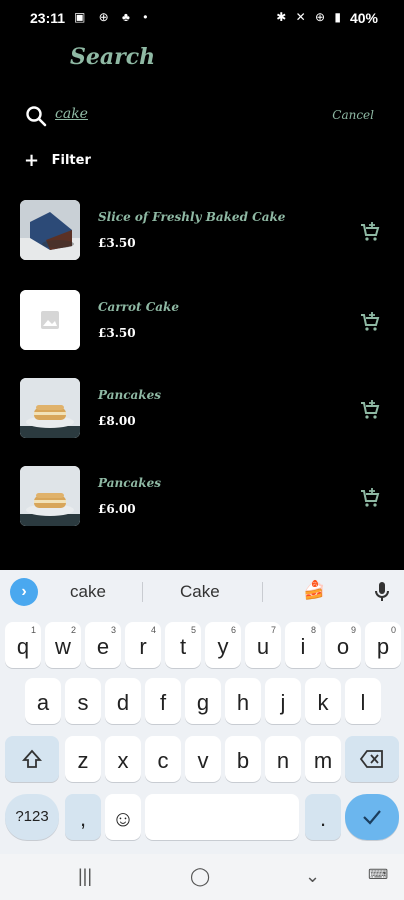 The image size is (404, 900). I want to click on shift-key, so click(32, 759).